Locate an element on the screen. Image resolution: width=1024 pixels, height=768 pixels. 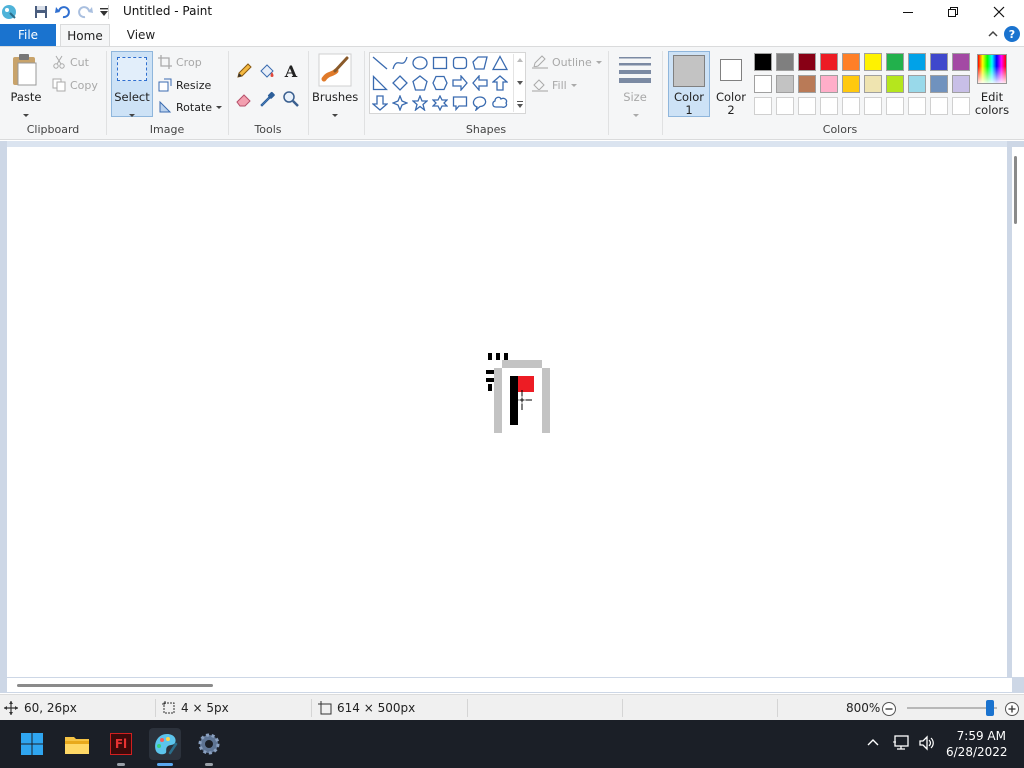
show-hidden-icons-chevron-icon is located at coordinates (873, 744).